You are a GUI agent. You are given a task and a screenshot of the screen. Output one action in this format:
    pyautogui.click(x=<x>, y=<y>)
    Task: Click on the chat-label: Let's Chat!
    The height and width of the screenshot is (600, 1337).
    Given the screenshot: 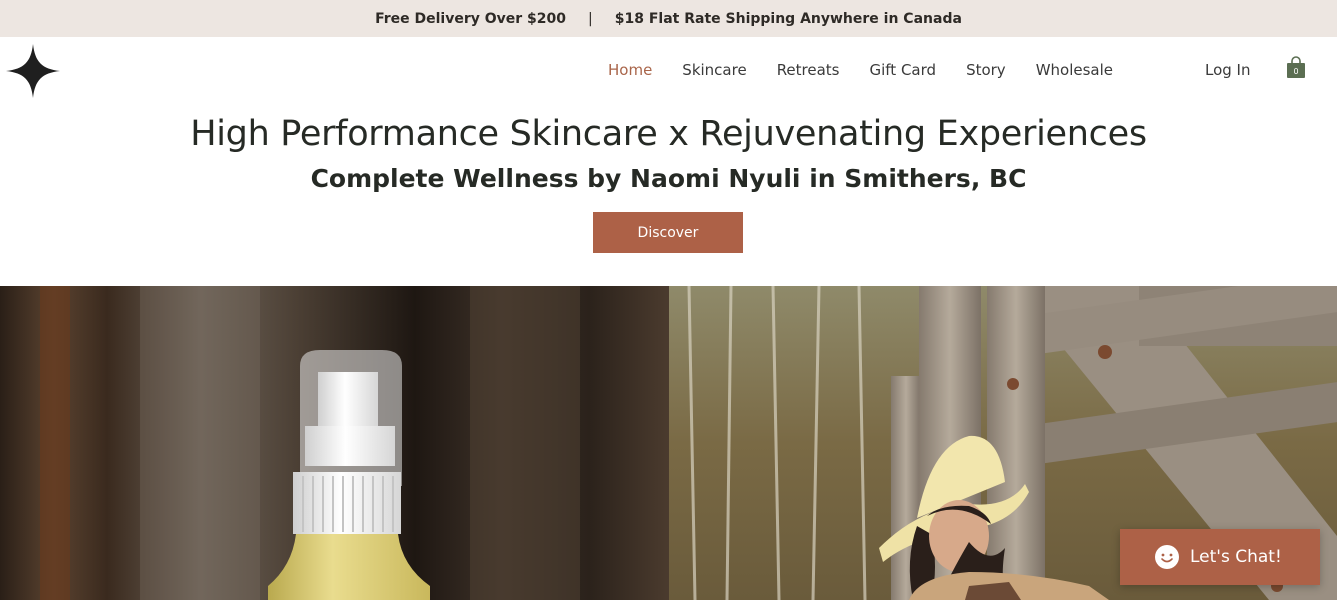 What is the action you would take?
    pyautogui.click(x=1236, y=557)
    